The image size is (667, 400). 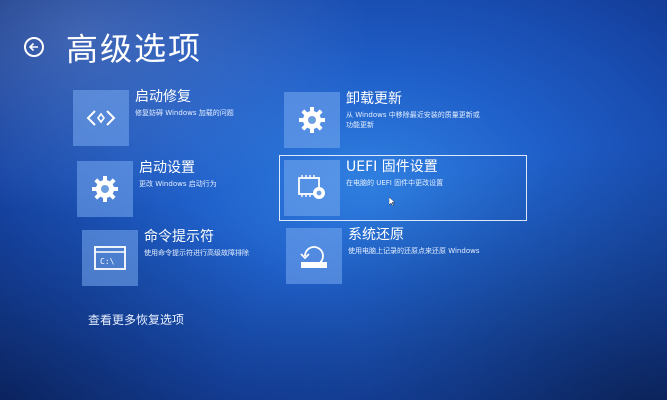 What do you see at coordinates (414, 251) in the screenshot?
I see `tile-desc: 使用电脑上记录的还原点来还原 Windows` at bounding box center [414, 251].